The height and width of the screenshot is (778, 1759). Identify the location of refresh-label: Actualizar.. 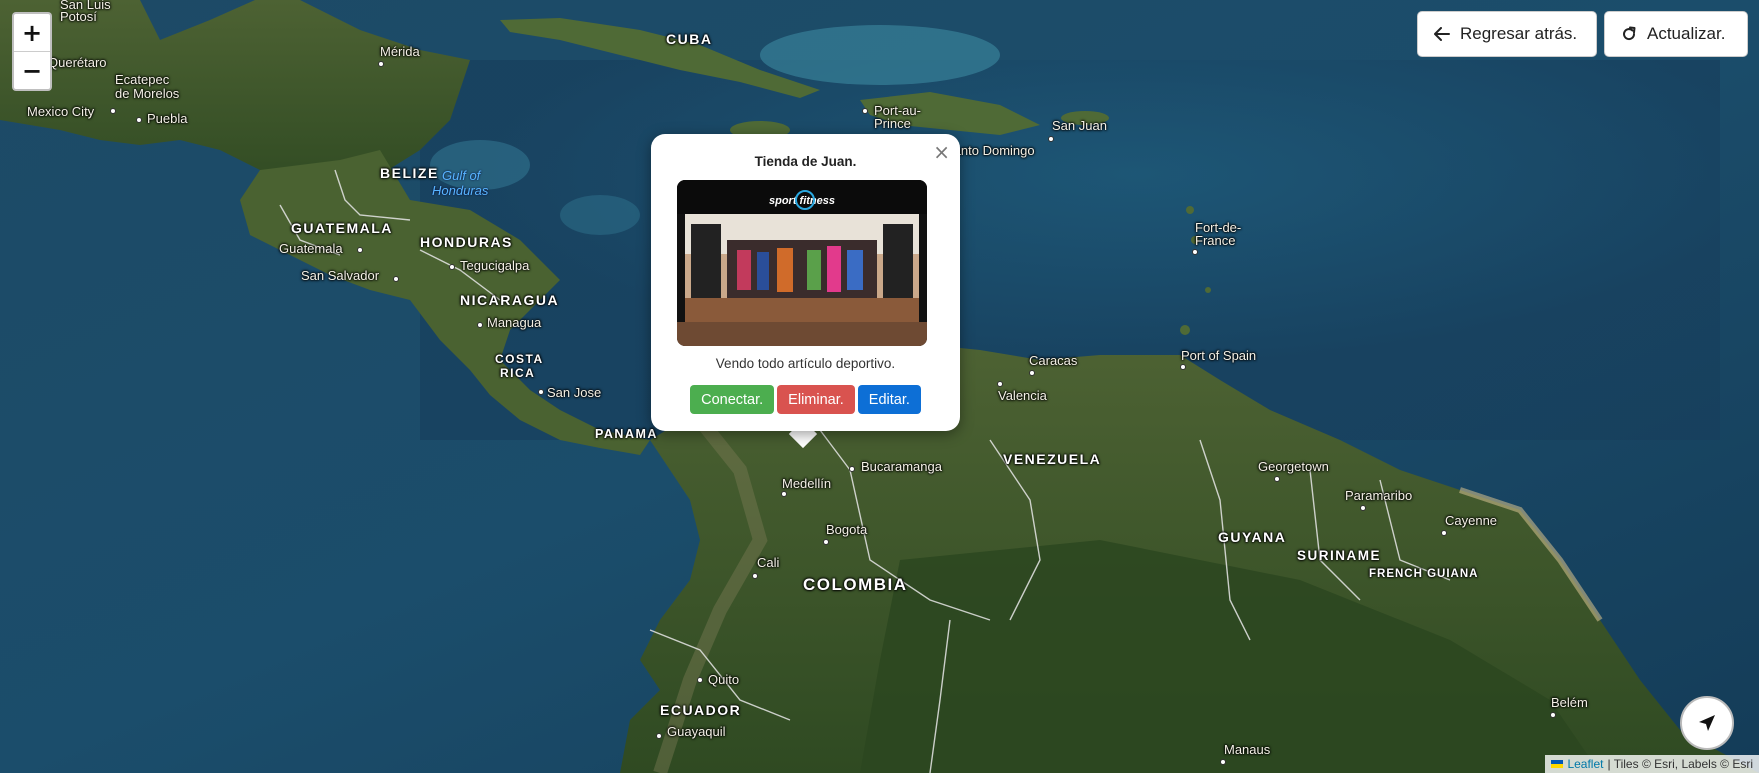
(1686, 33).